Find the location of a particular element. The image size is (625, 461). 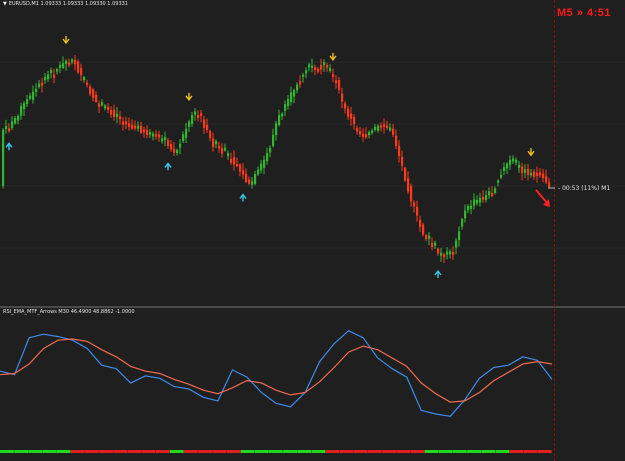

sell-arrow-icon is located at coordinates (66, 40).